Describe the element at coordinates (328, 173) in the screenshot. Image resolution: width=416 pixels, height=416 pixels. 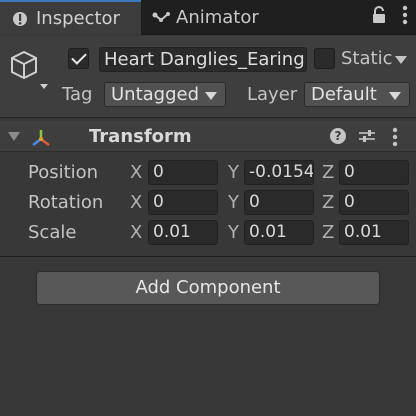
I see `position-z-axis-label: Z` at that location.